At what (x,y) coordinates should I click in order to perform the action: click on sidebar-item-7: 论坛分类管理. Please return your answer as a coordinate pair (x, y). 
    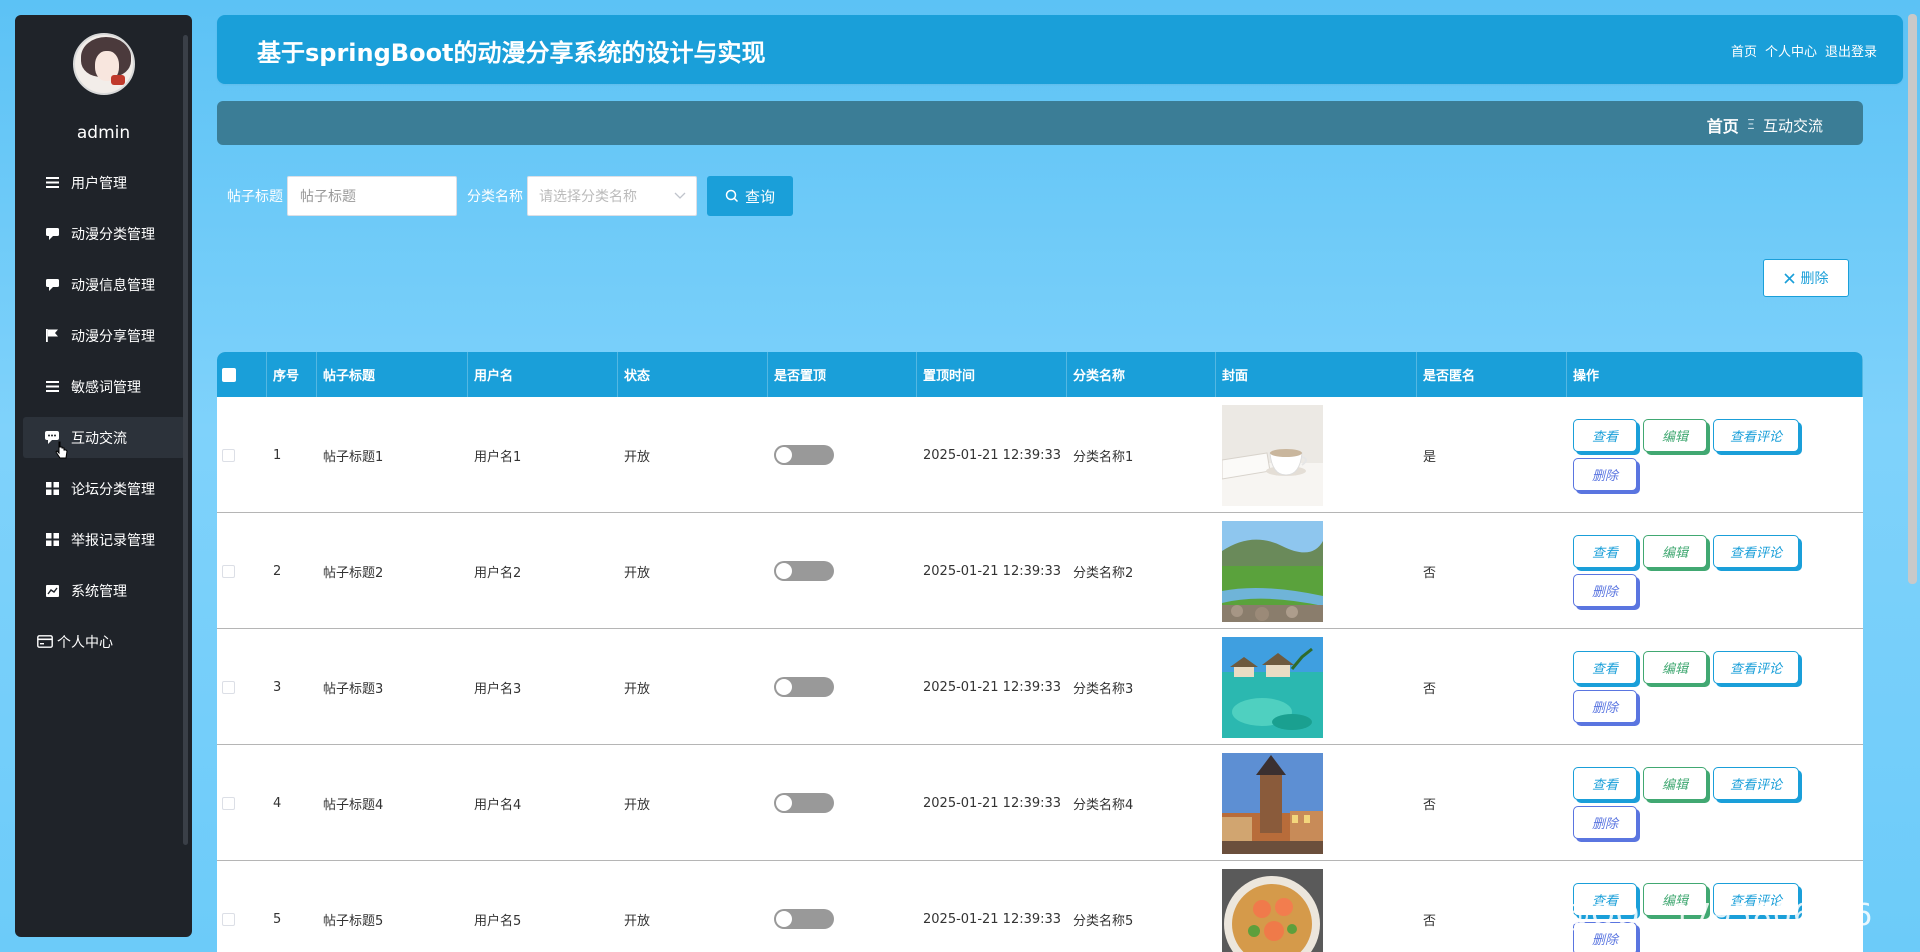
    Looking at the image, I should click on (104, 488).